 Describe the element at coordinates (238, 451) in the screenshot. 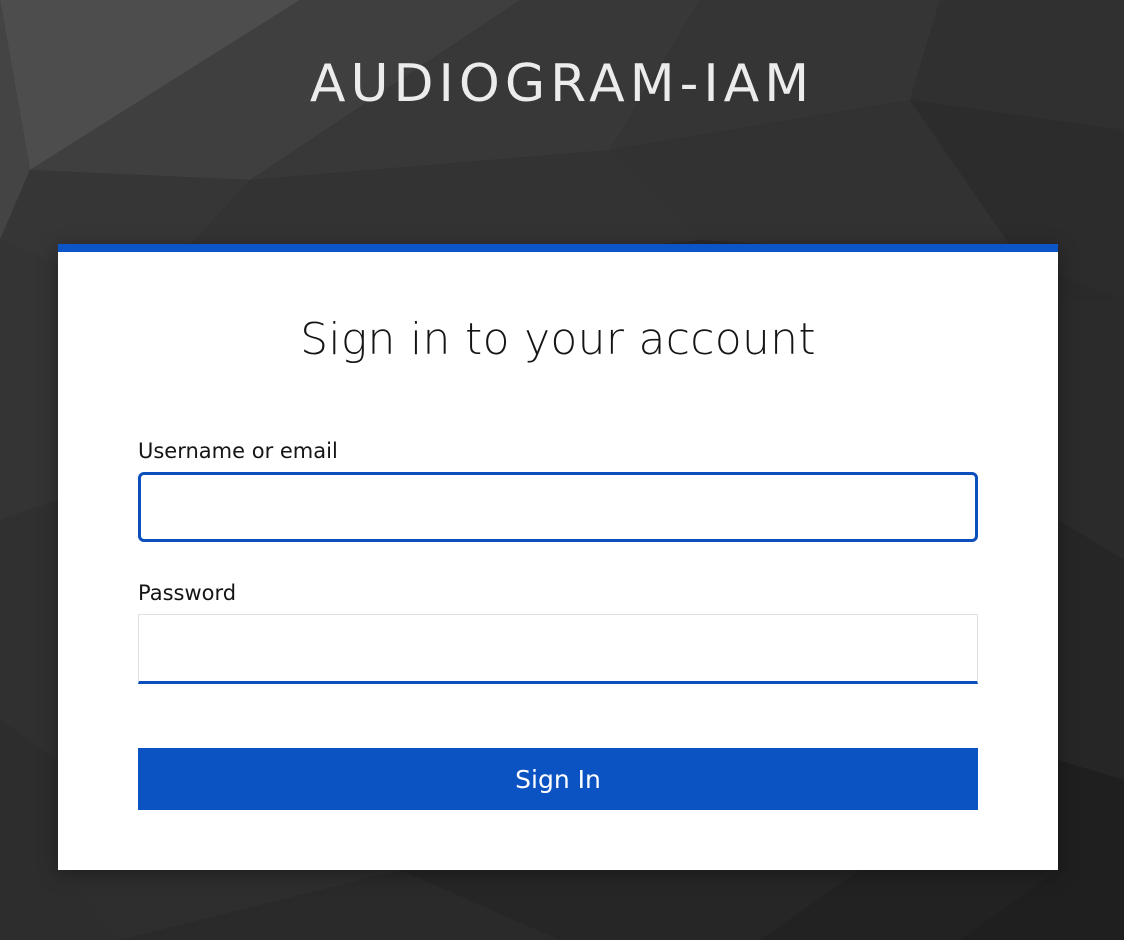

I see `username-label: Username or email` at that location.